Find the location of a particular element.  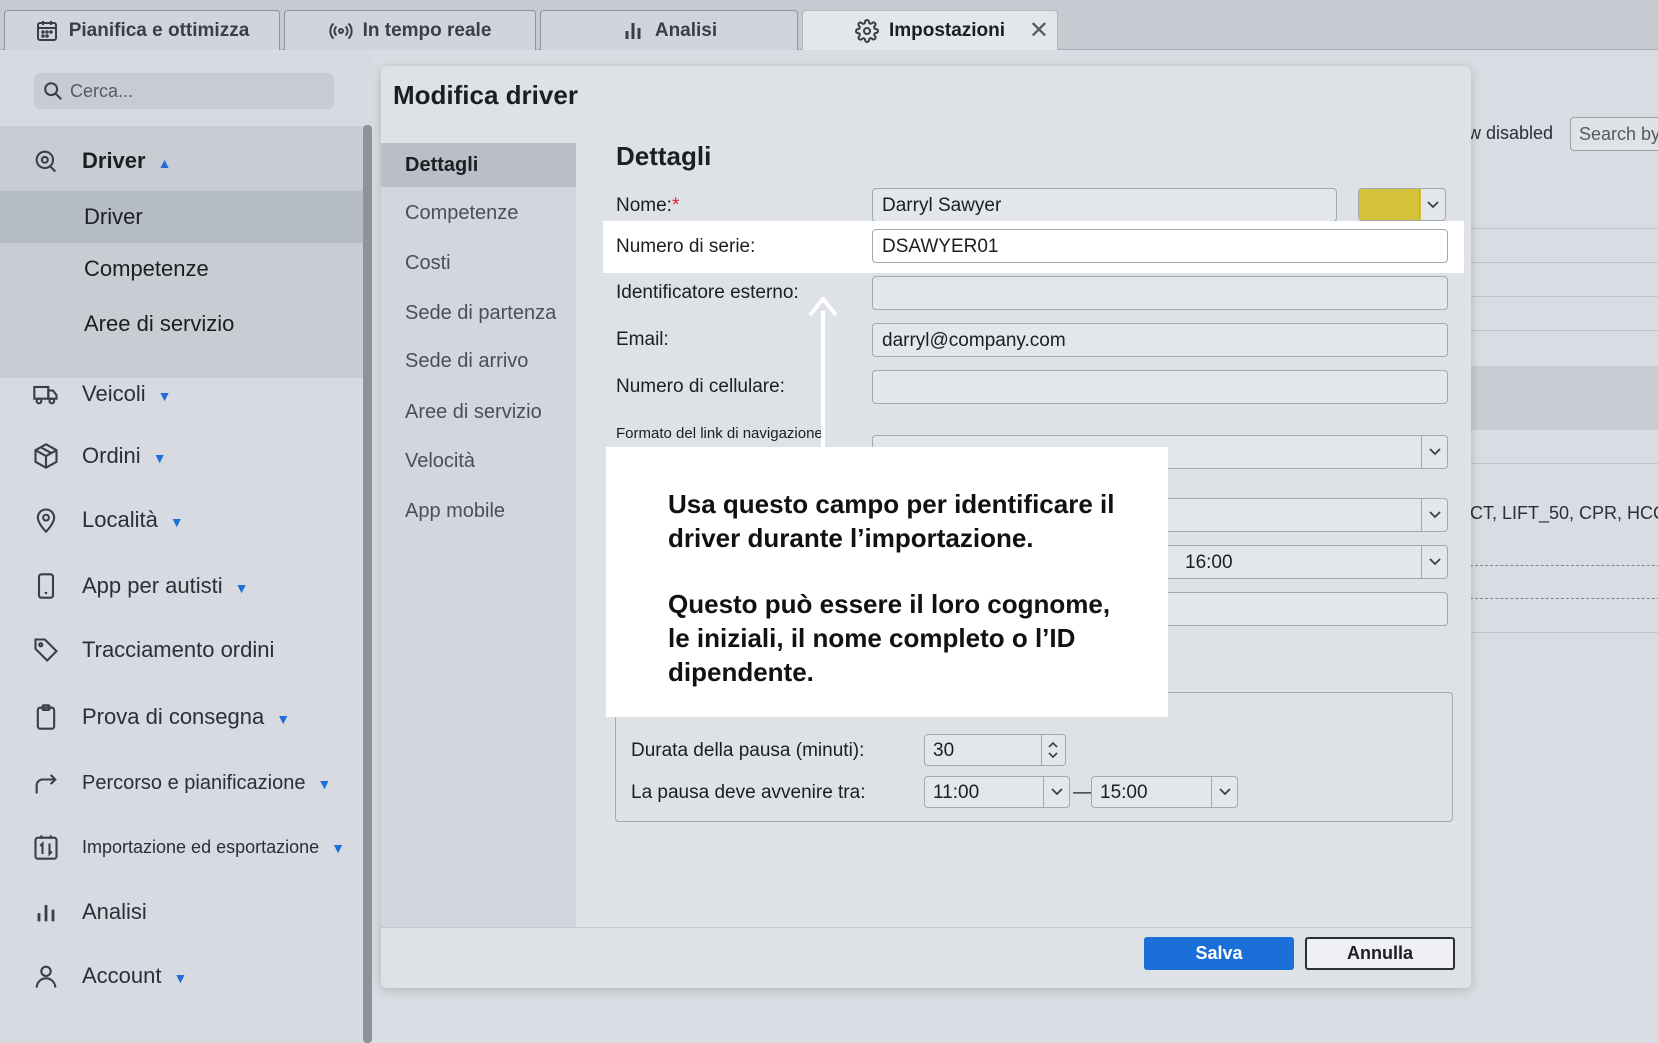

sidebar-item-localita: Località ▼ is located at coordinates (181, 520).